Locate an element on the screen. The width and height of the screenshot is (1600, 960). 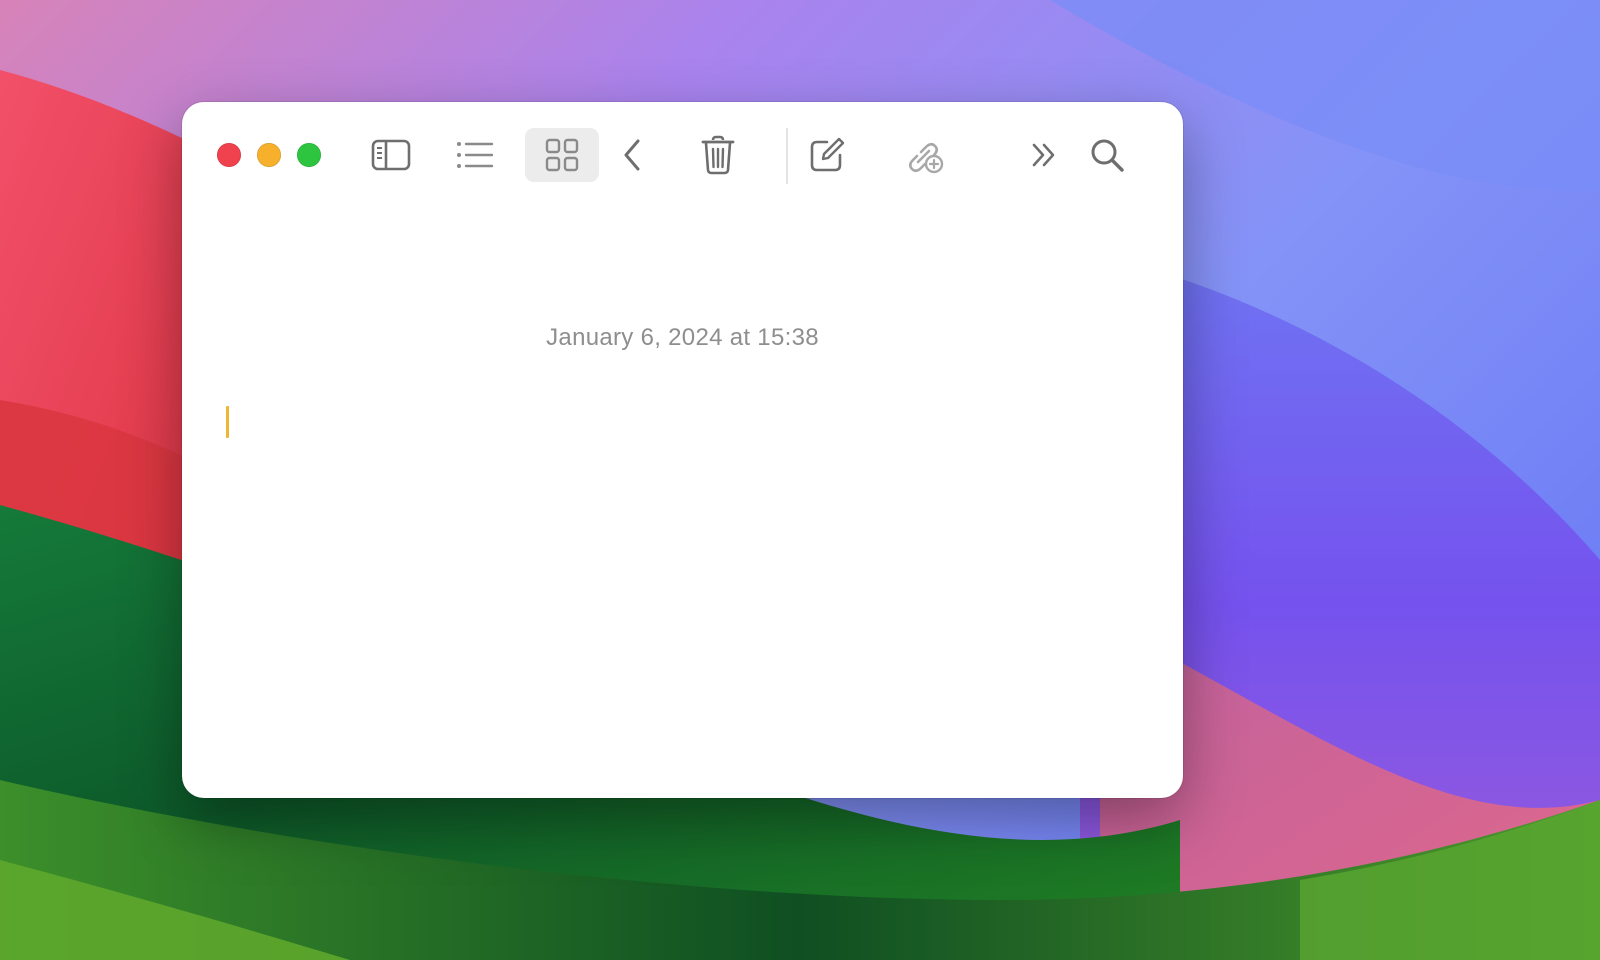
chevron-double-right-icon is located at coordinates (1043, 155).